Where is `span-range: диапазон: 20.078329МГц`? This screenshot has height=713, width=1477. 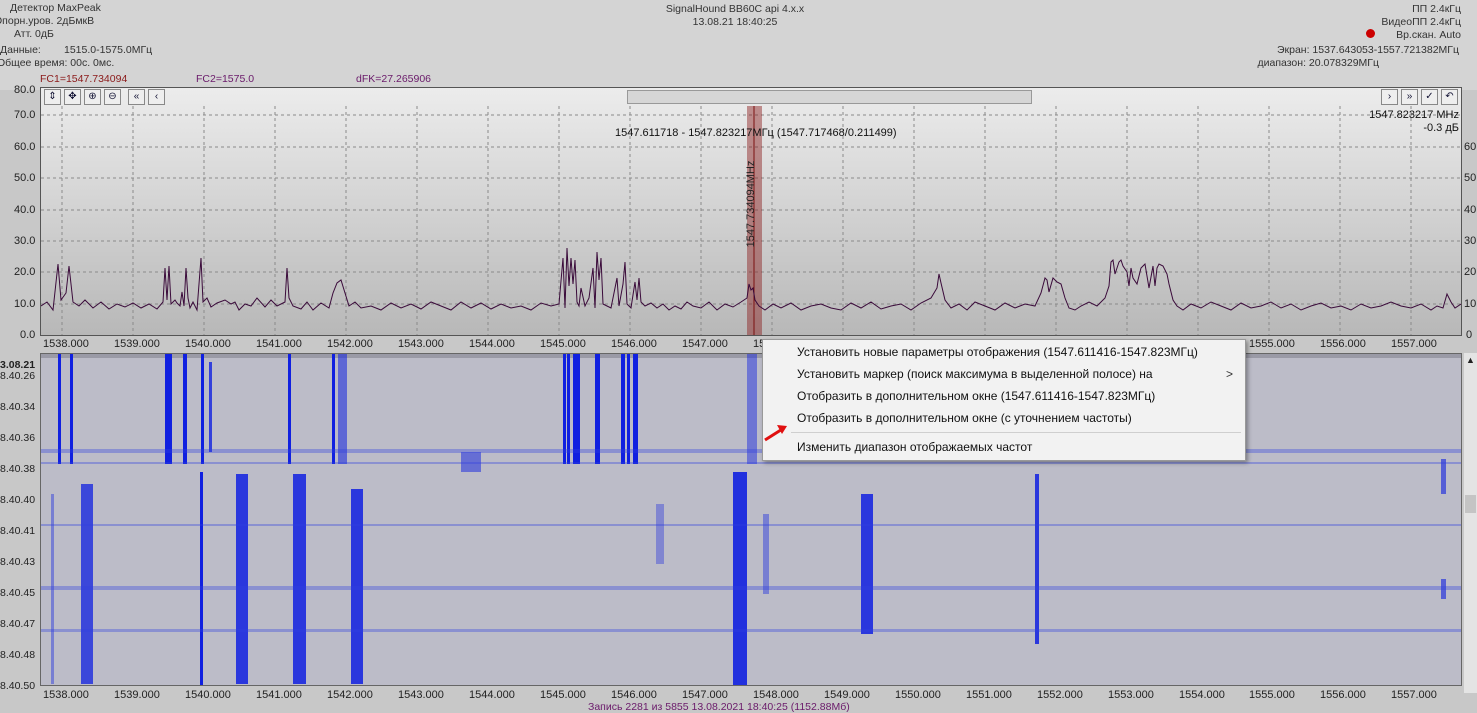
span-range: диапазон: 20.078329МГц is located at coordinates (1318, 63).